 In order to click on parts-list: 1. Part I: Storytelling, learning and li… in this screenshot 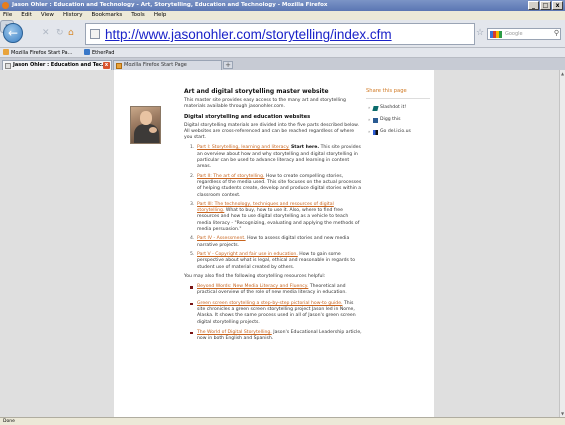, I will do `click(273, 207)`.